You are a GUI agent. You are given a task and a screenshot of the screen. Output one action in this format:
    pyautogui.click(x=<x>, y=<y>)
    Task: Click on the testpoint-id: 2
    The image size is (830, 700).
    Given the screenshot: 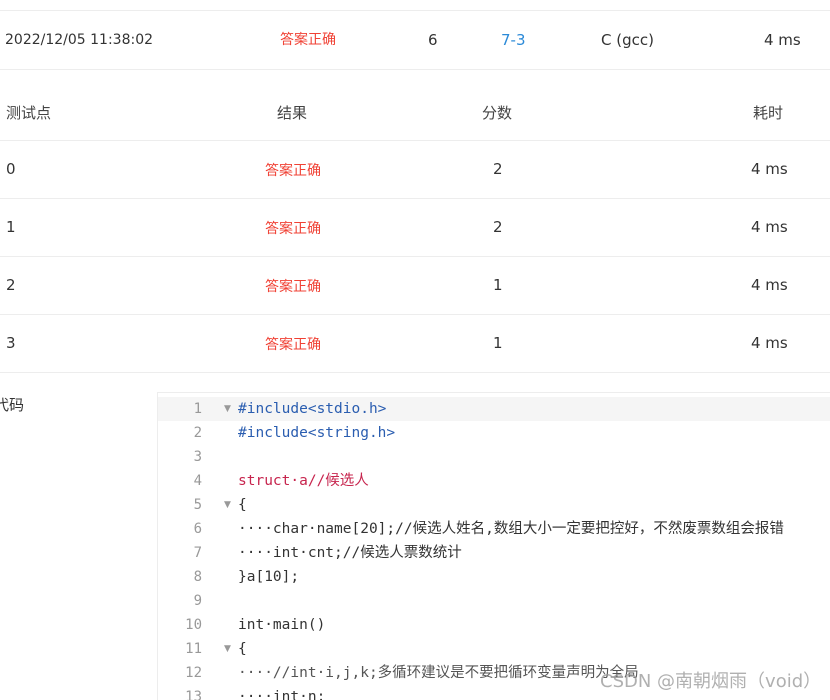 What is the action you would take?
    pyautogui.click(x=11, y=285)
    